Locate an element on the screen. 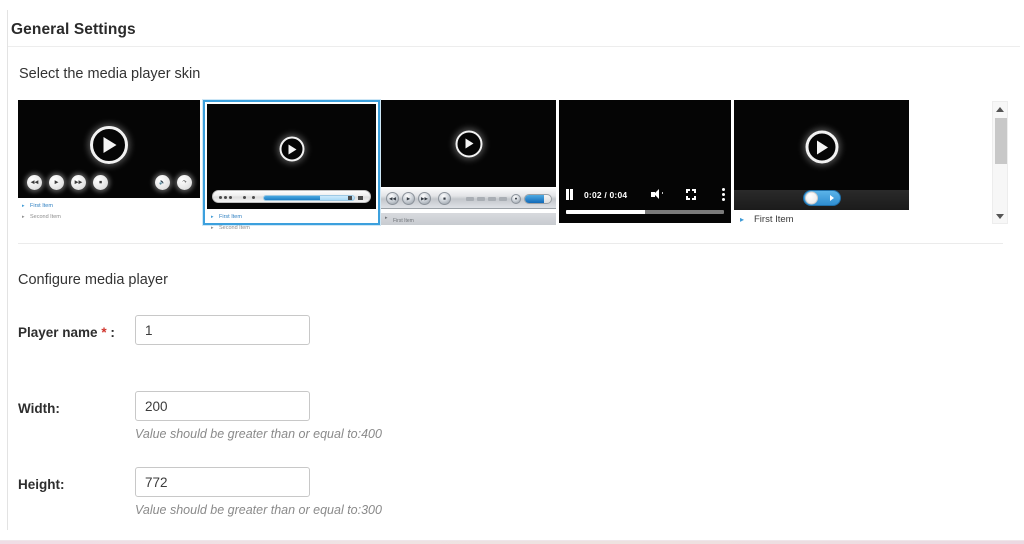  skin-option-classic-round-buttons: ◀◀ ▶ ▶▶ ■ 🔈 ↷ First Item Second Item is located at coordinates (109, 162).